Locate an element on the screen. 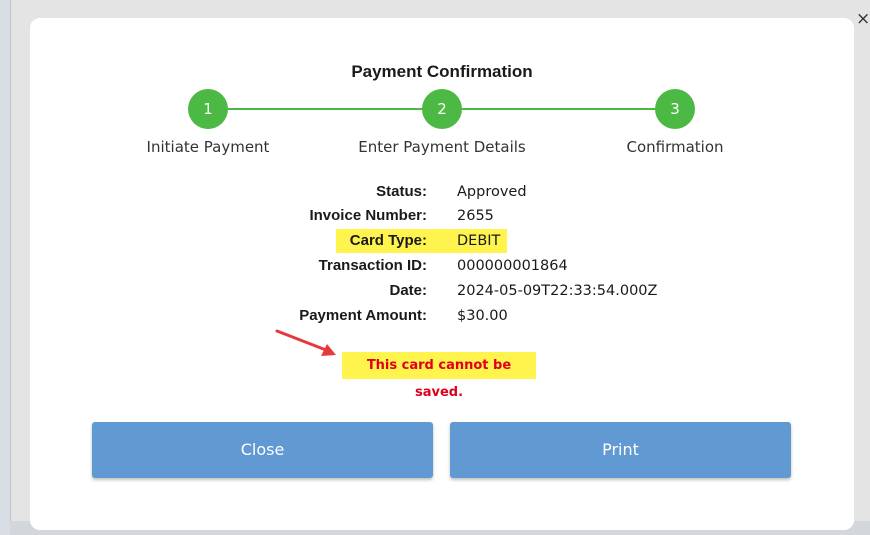 This screenshot has height=535, width=870. detail-label: Card Type: is located at coordinates (388, 240).